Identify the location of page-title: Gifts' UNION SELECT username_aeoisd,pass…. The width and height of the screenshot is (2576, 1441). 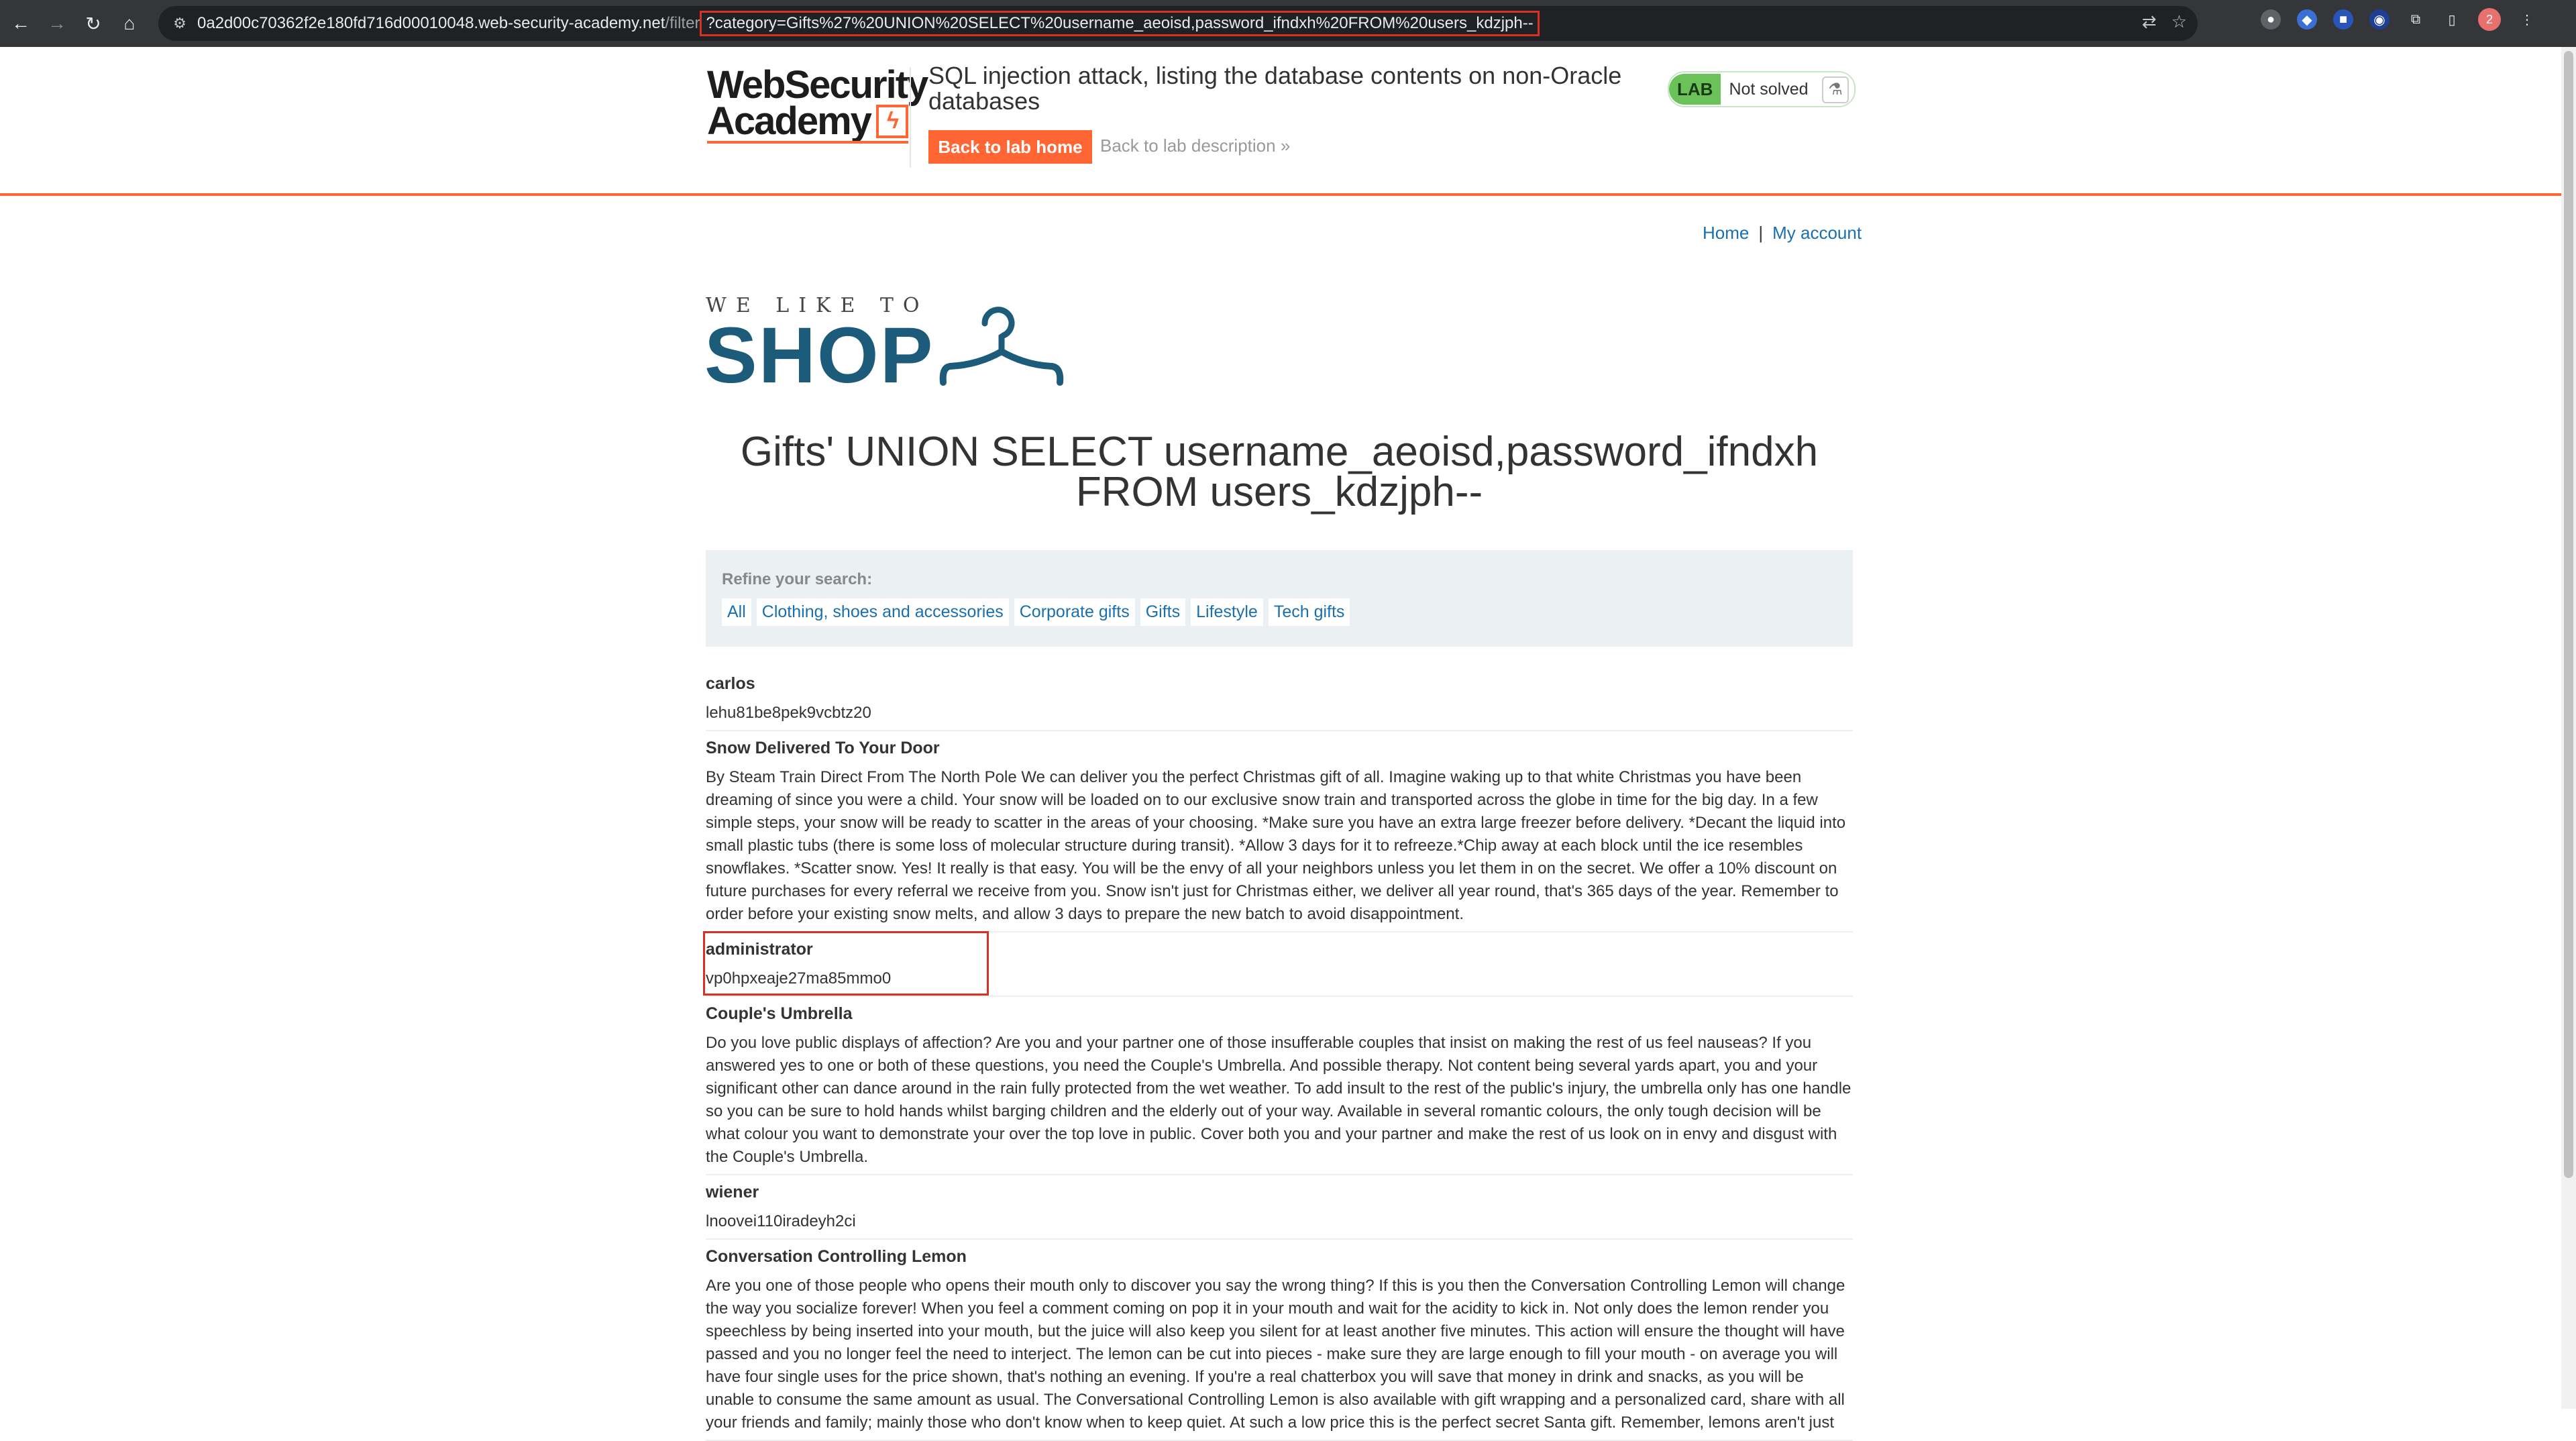
(1279, 472).